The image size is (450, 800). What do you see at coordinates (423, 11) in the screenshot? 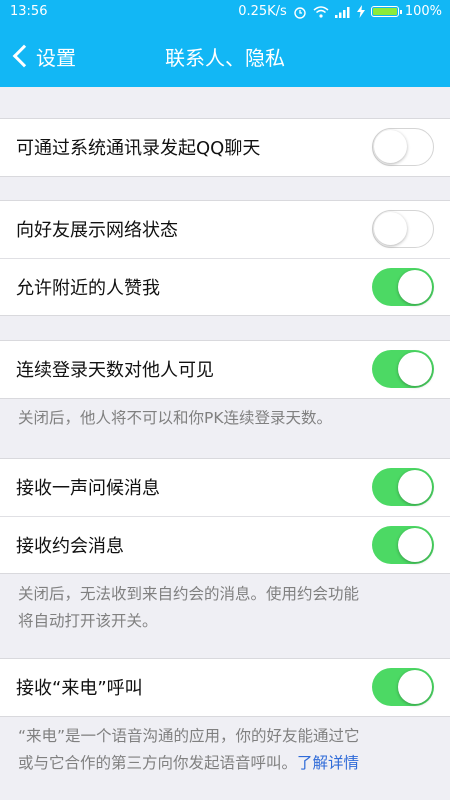
I see `battery-level: 100%` at bounding box center [423, 11].